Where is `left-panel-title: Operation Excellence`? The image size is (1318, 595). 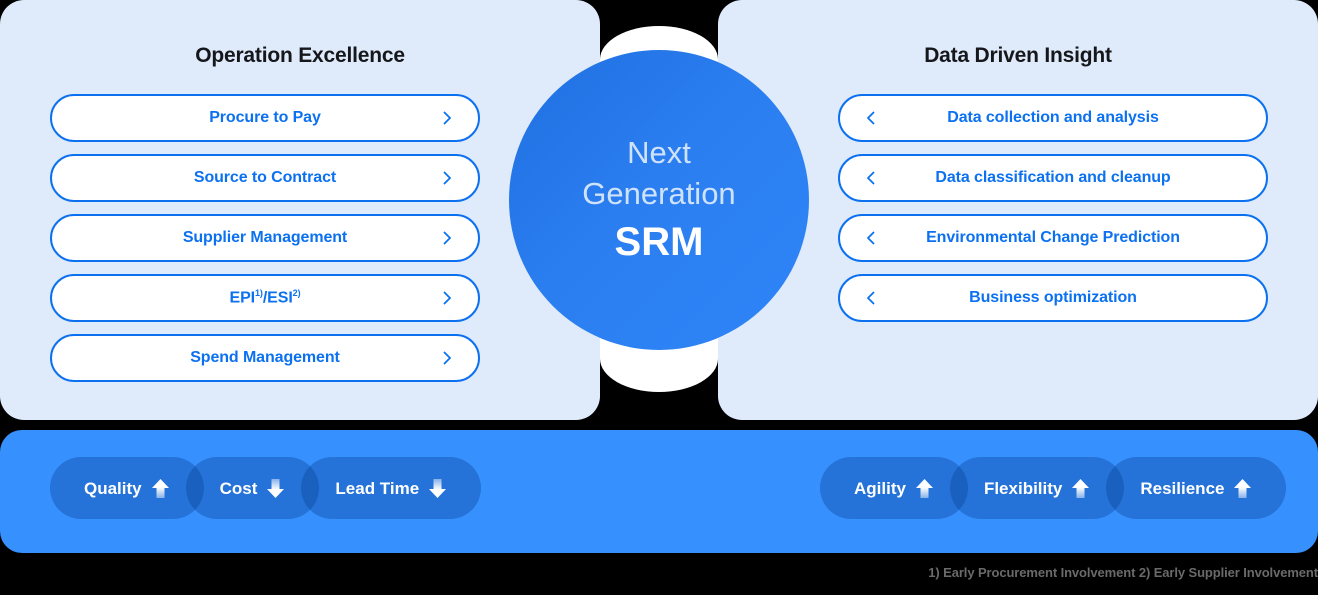 left-panel-title: Operation Excellence is located at coordinates (300, 55).